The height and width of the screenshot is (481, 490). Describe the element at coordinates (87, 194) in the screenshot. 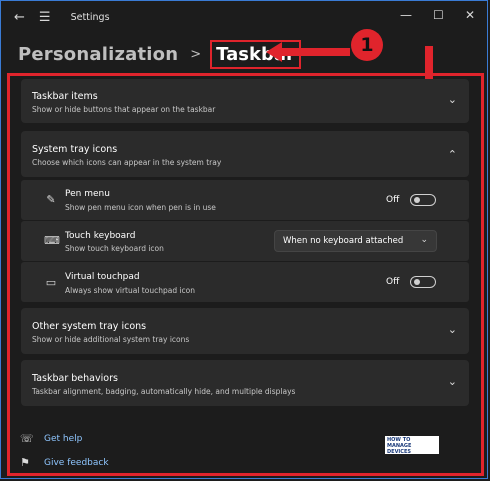

I see `pen-menu-title: Pen menu` at that location.